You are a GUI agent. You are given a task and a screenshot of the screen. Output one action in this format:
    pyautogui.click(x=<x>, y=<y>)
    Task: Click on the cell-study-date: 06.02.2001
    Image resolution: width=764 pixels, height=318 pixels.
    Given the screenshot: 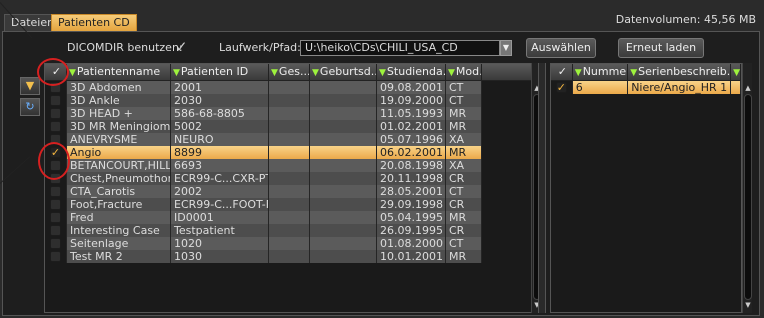 What is the action you would take?
    pyautogui.click(x=411, y=152)
    